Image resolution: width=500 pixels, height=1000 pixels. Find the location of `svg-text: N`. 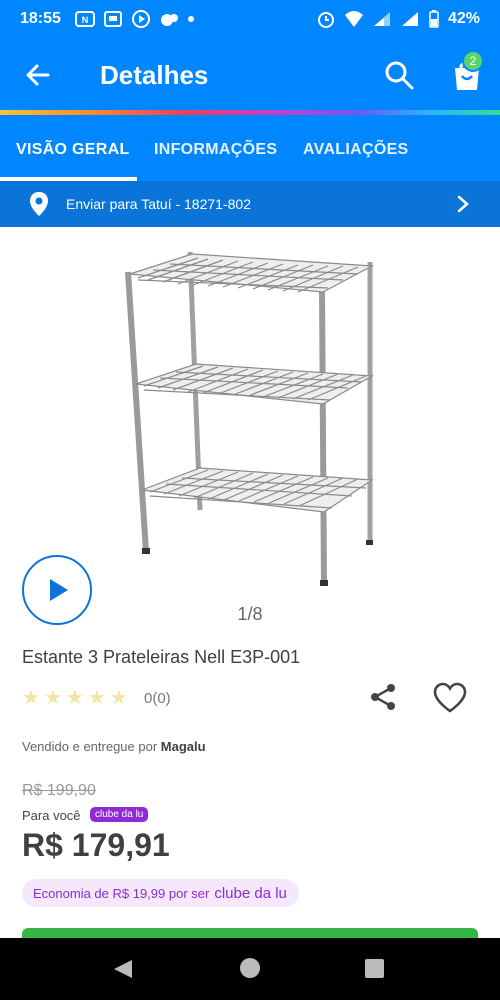

svg-text: N is located at coordinates (85, 20).